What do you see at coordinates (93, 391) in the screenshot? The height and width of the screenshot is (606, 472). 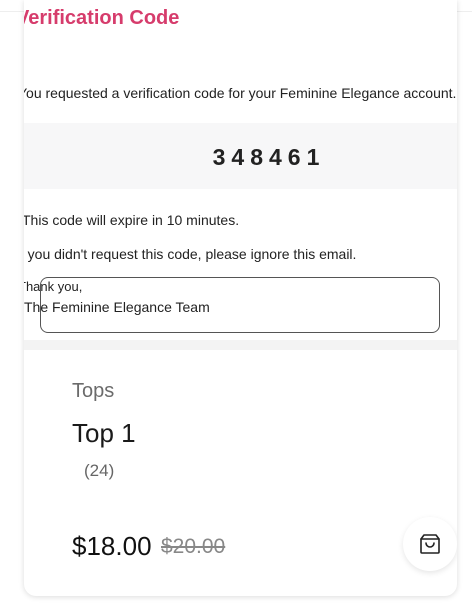 I see `product-category: Tops` at bounding box center [93, 391].